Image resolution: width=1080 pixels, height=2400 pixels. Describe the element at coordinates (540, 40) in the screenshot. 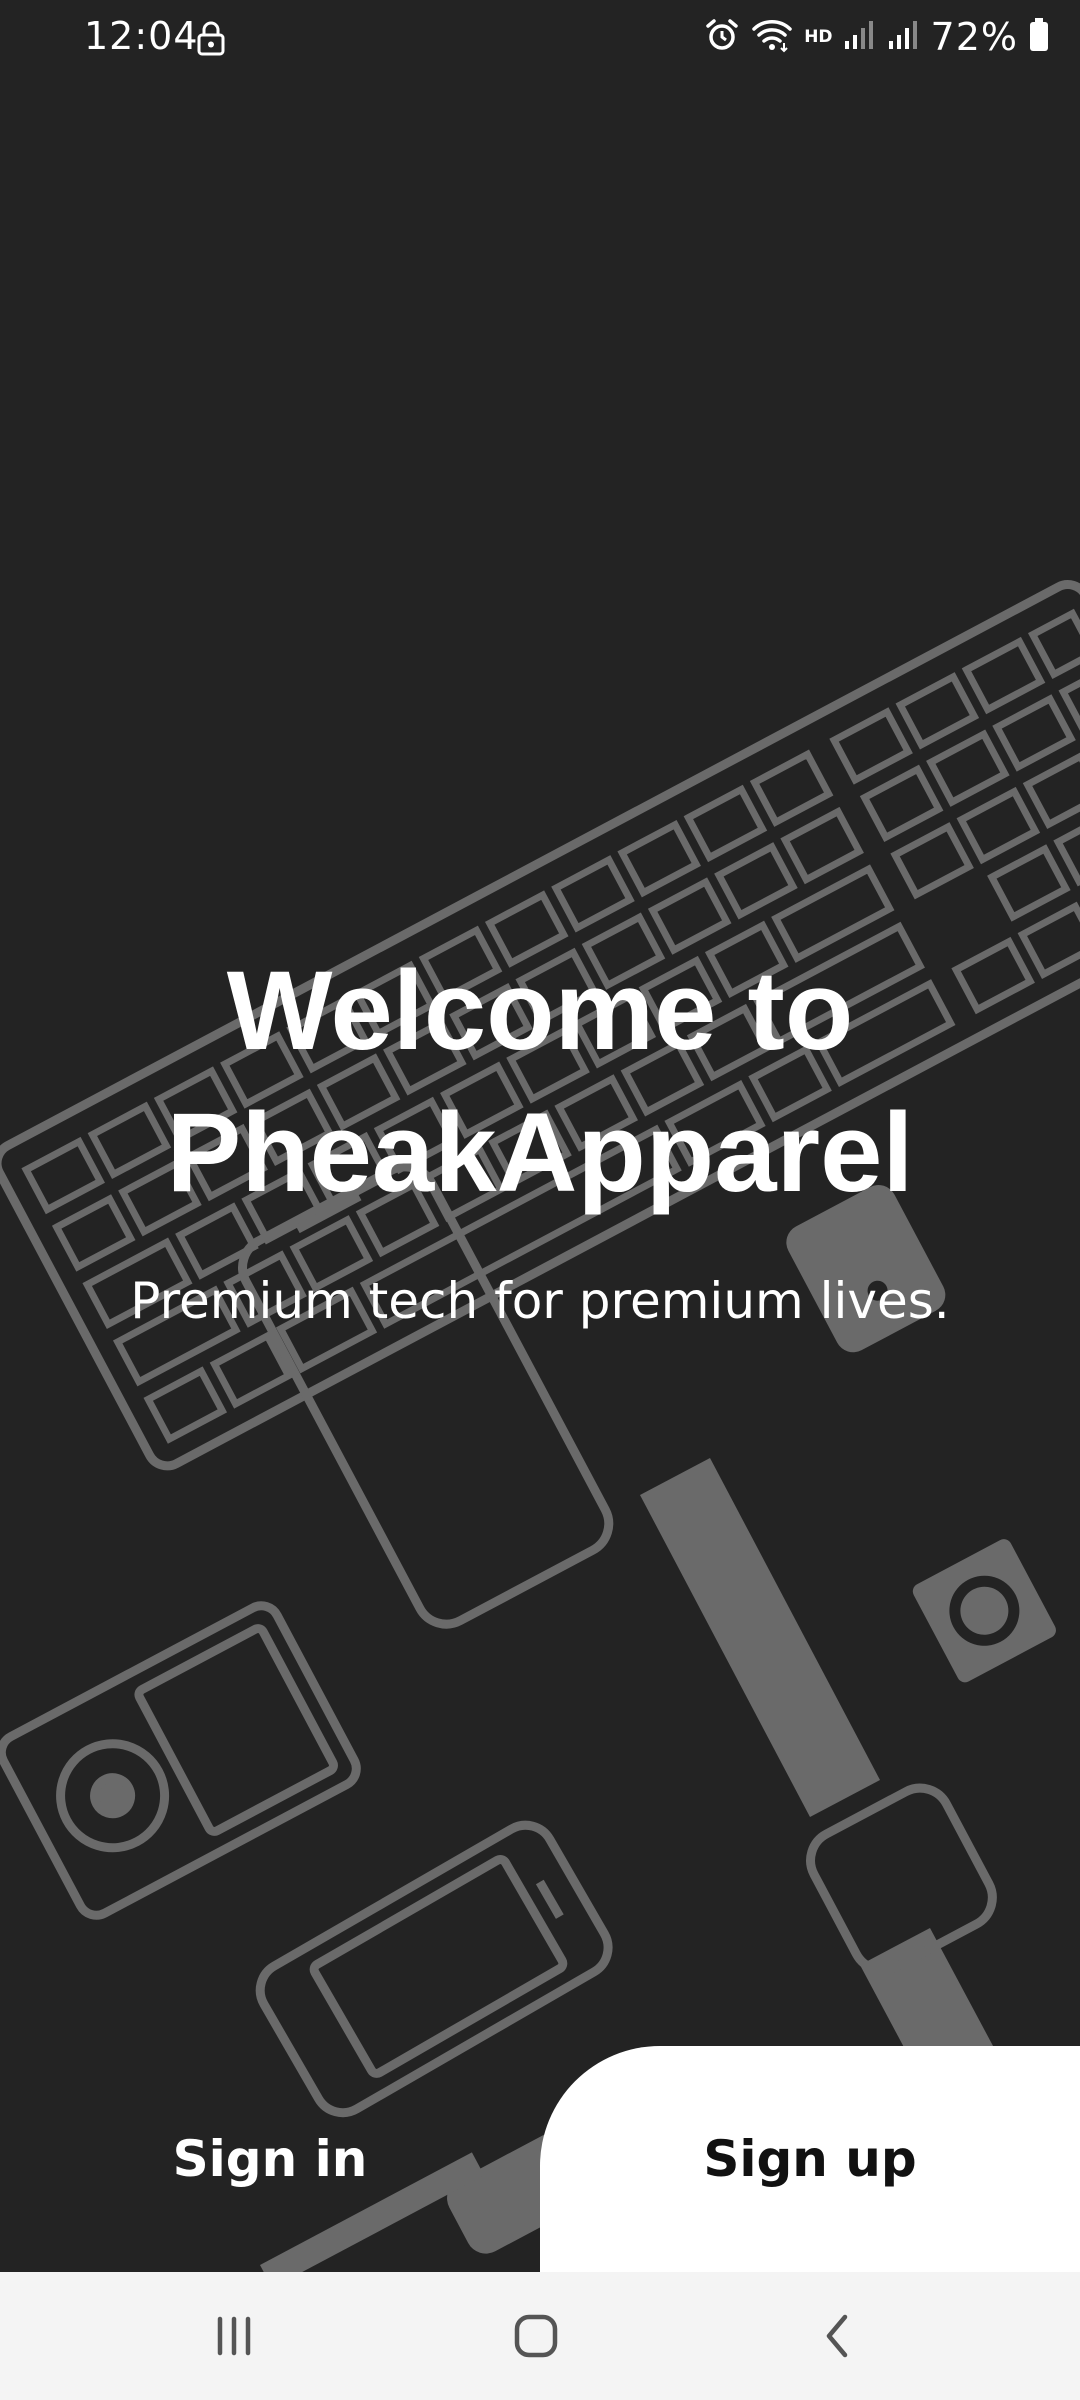

I see `status-bar: 12:04 HD 72%` at that location.